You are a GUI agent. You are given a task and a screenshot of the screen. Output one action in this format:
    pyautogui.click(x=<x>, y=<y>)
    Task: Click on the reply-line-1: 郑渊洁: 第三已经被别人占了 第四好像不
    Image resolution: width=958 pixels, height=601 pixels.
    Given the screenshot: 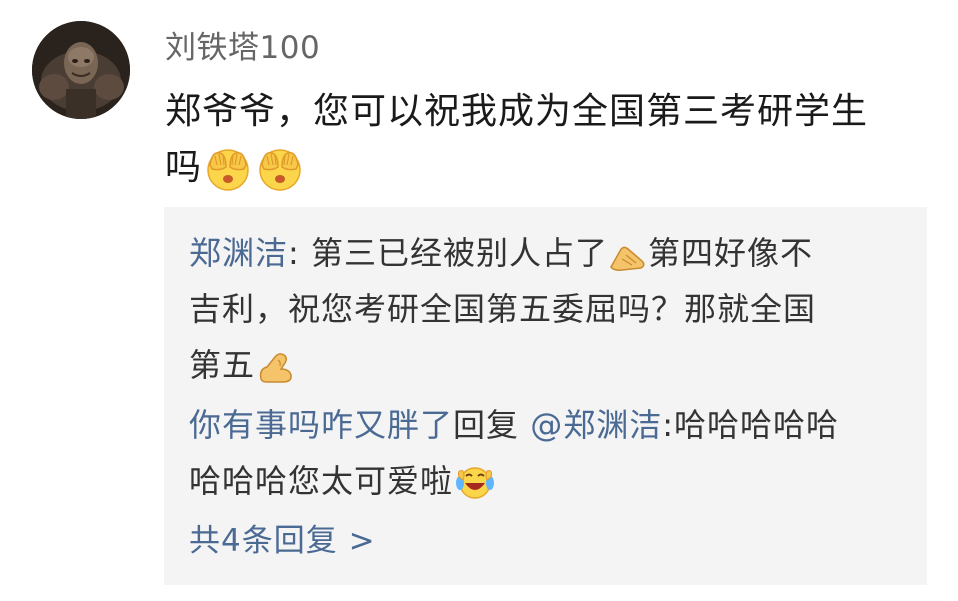 What is the action you would take?
    pyautogui.click(x=549, y=253)
    